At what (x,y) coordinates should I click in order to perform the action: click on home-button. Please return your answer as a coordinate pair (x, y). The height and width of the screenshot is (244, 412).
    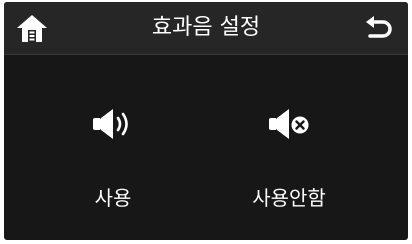
    Looking at the image, I should click on (32, 28).